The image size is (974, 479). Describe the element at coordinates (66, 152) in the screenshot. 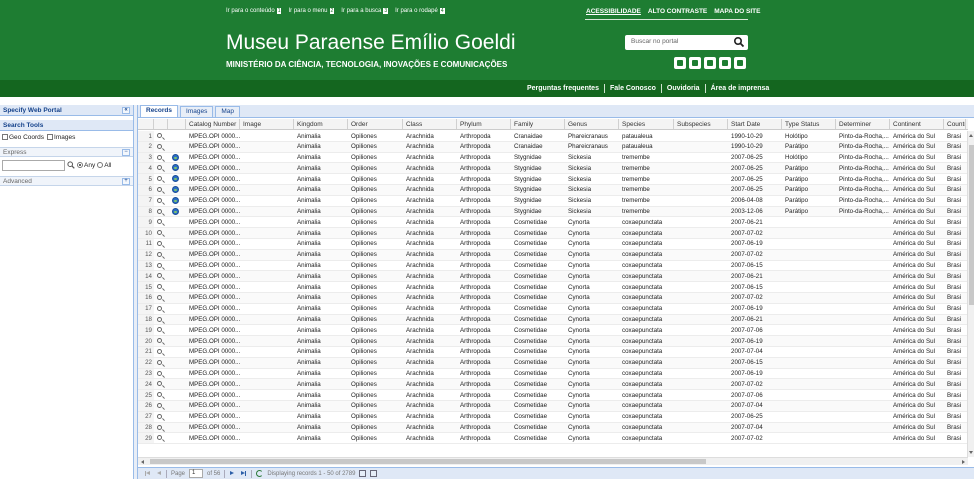

I see `express-header: Express −` at that location.